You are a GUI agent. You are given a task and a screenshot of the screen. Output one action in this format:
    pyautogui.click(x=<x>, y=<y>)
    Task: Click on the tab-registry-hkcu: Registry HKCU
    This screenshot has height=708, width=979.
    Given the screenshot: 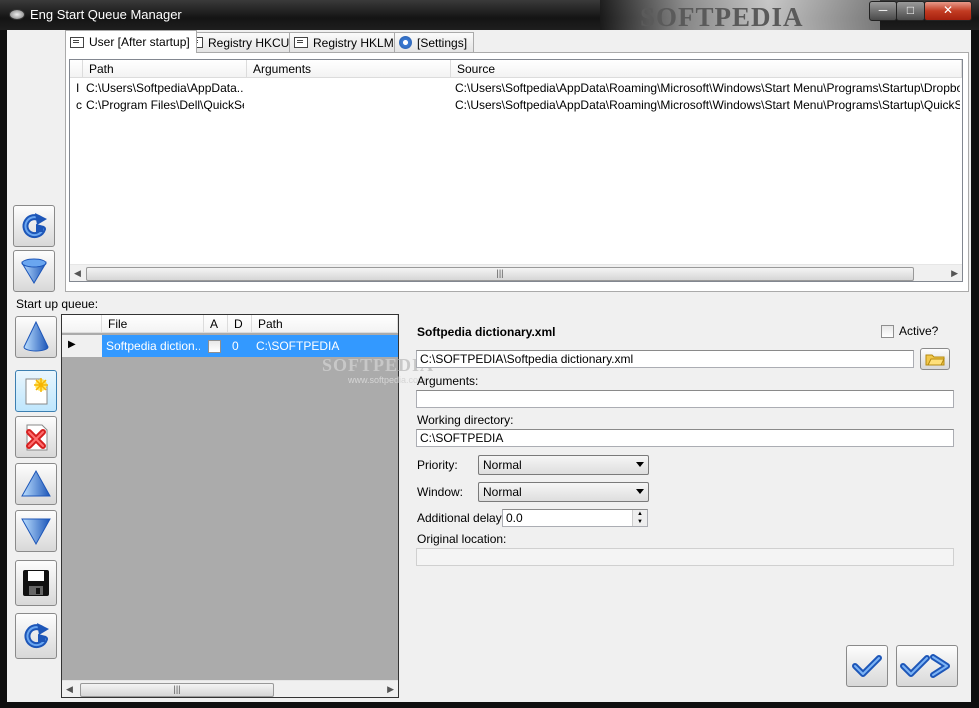 What is the action you would take?
    pyautogui.click(x=240, y=42)
    